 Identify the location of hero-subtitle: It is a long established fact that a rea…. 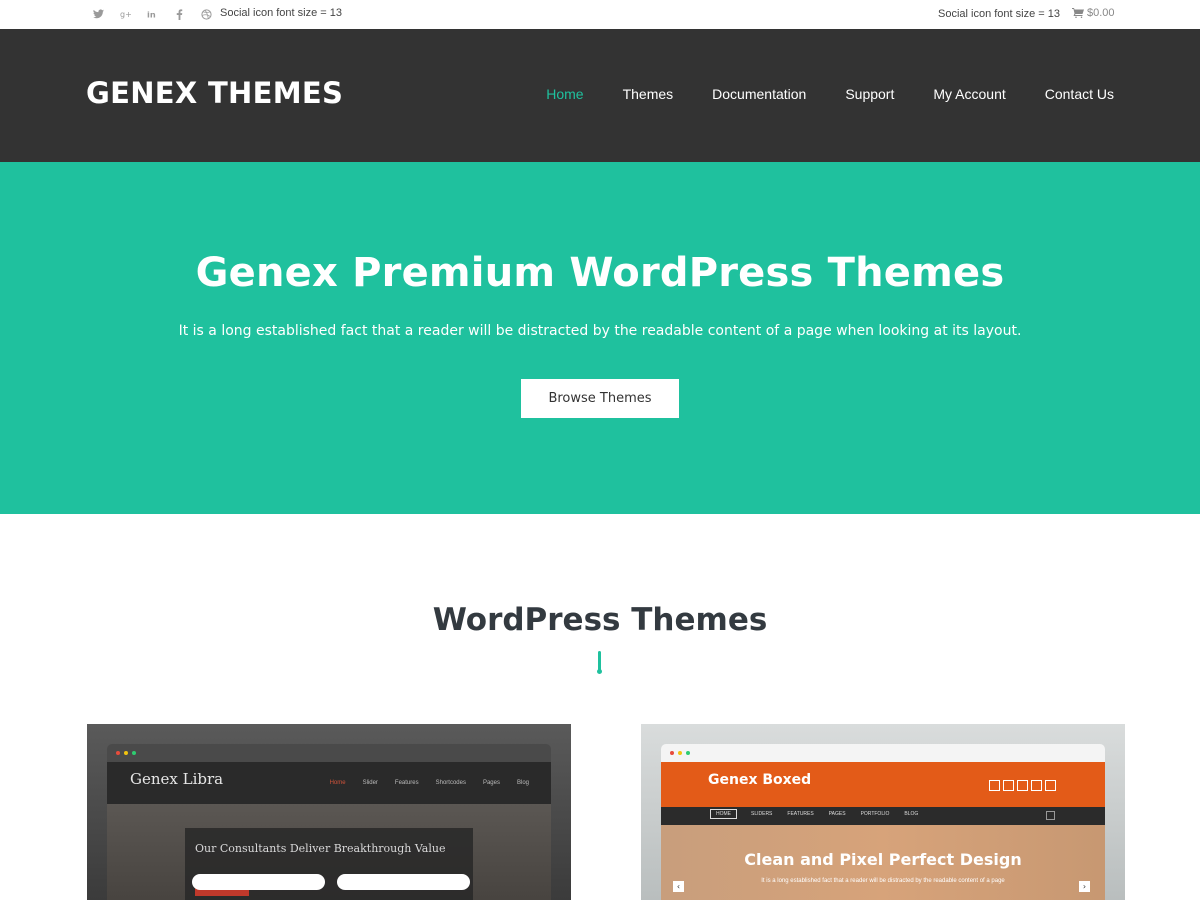
(600, 331).